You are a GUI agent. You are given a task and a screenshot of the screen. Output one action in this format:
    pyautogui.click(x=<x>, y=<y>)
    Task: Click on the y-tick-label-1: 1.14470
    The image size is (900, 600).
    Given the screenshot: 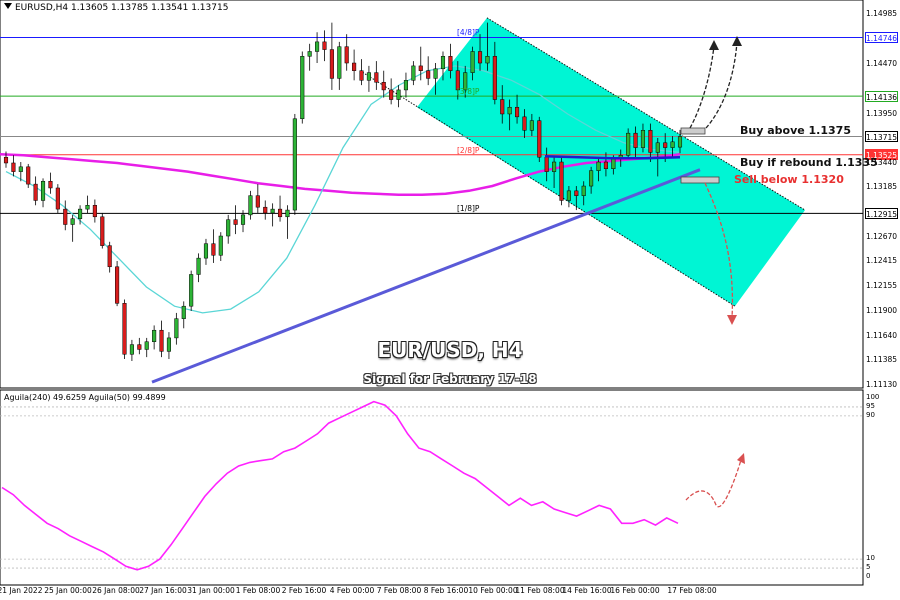 What is the action you would take?
    pyautogui.click(x=882, y=63)
    